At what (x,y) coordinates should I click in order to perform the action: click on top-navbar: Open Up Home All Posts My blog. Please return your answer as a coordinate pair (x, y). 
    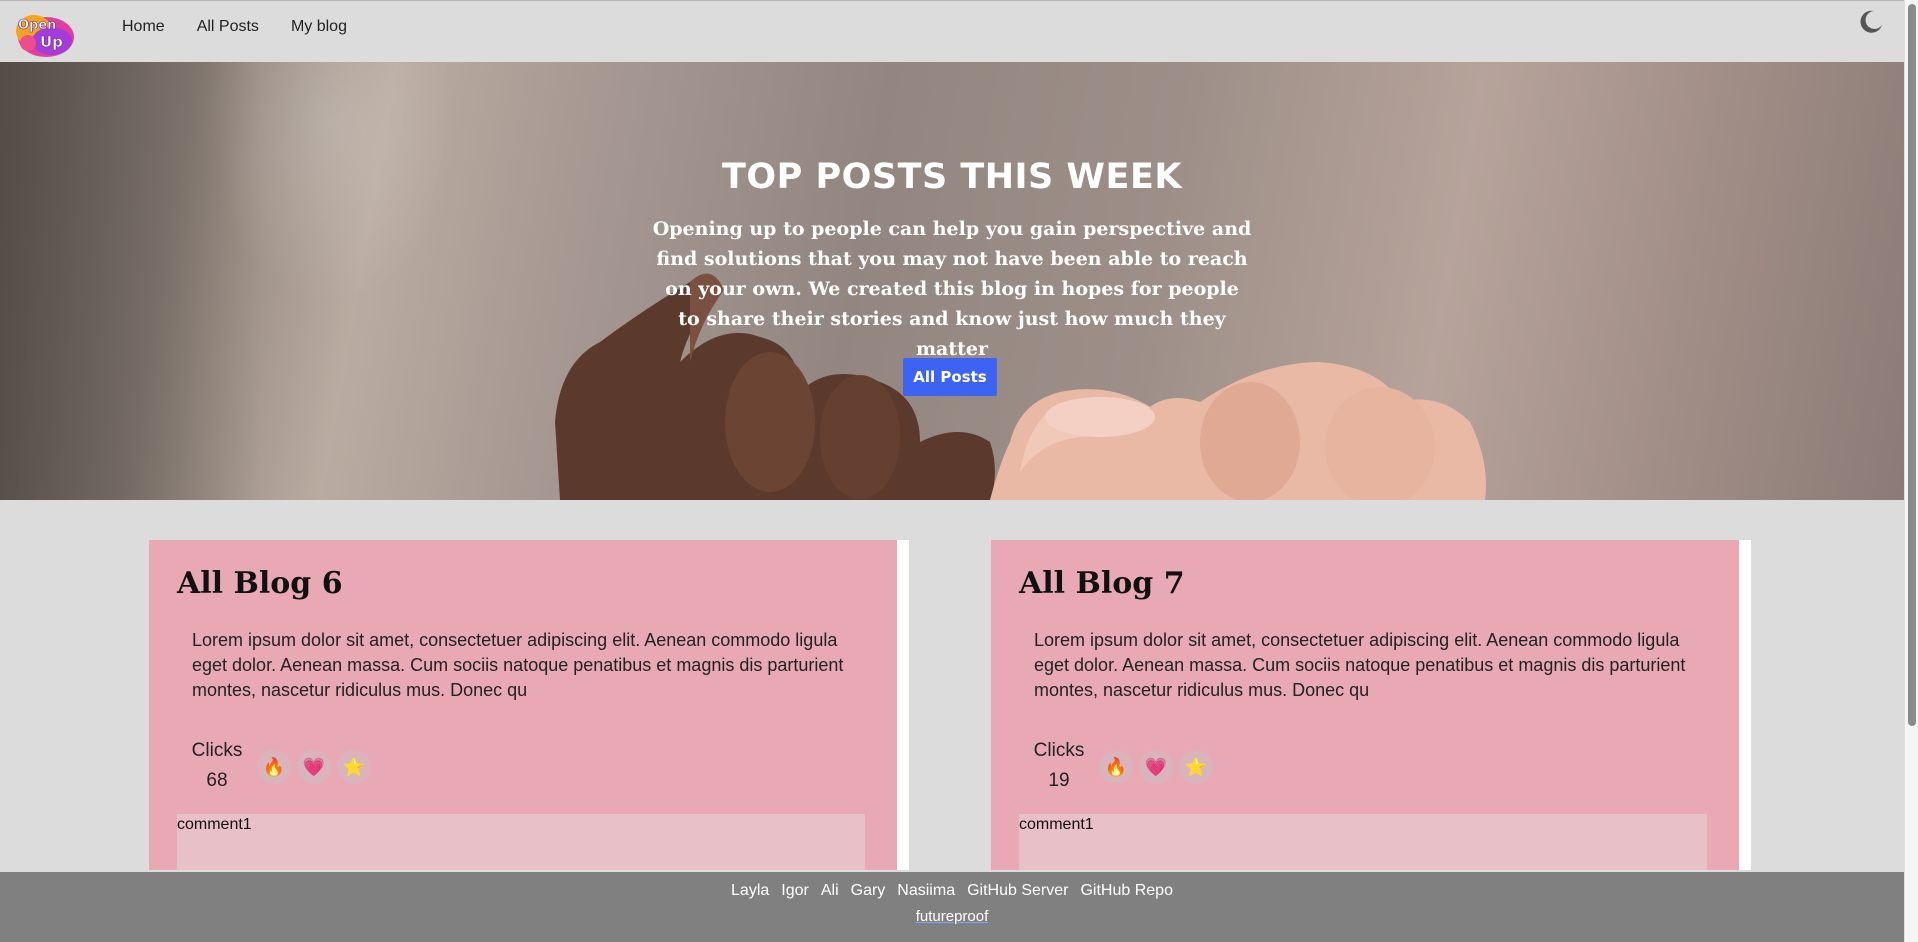
    Looking at the image, I should click on (952, 31).